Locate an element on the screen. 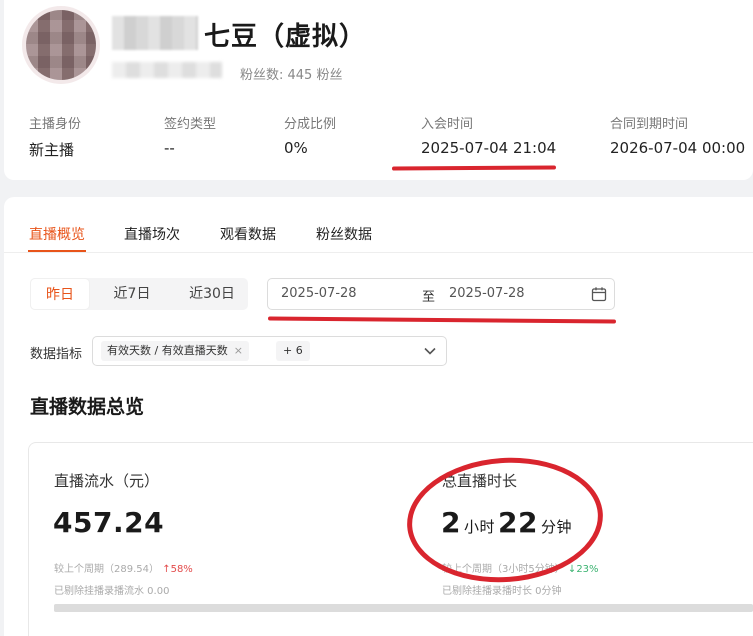 Image resolution: width=753 pixels, height=636 pixels. duration-change: 23% is located at coordinates (587, 569).